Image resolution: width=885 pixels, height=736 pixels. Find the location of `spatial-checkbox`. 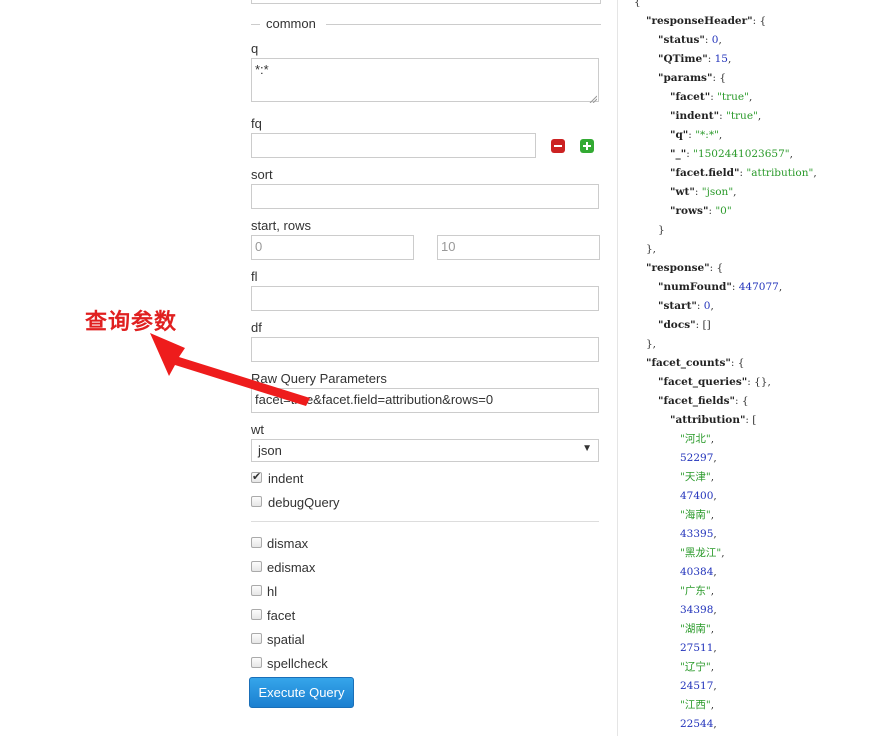

spatial-checkbox is located at coordinates (256, 638).